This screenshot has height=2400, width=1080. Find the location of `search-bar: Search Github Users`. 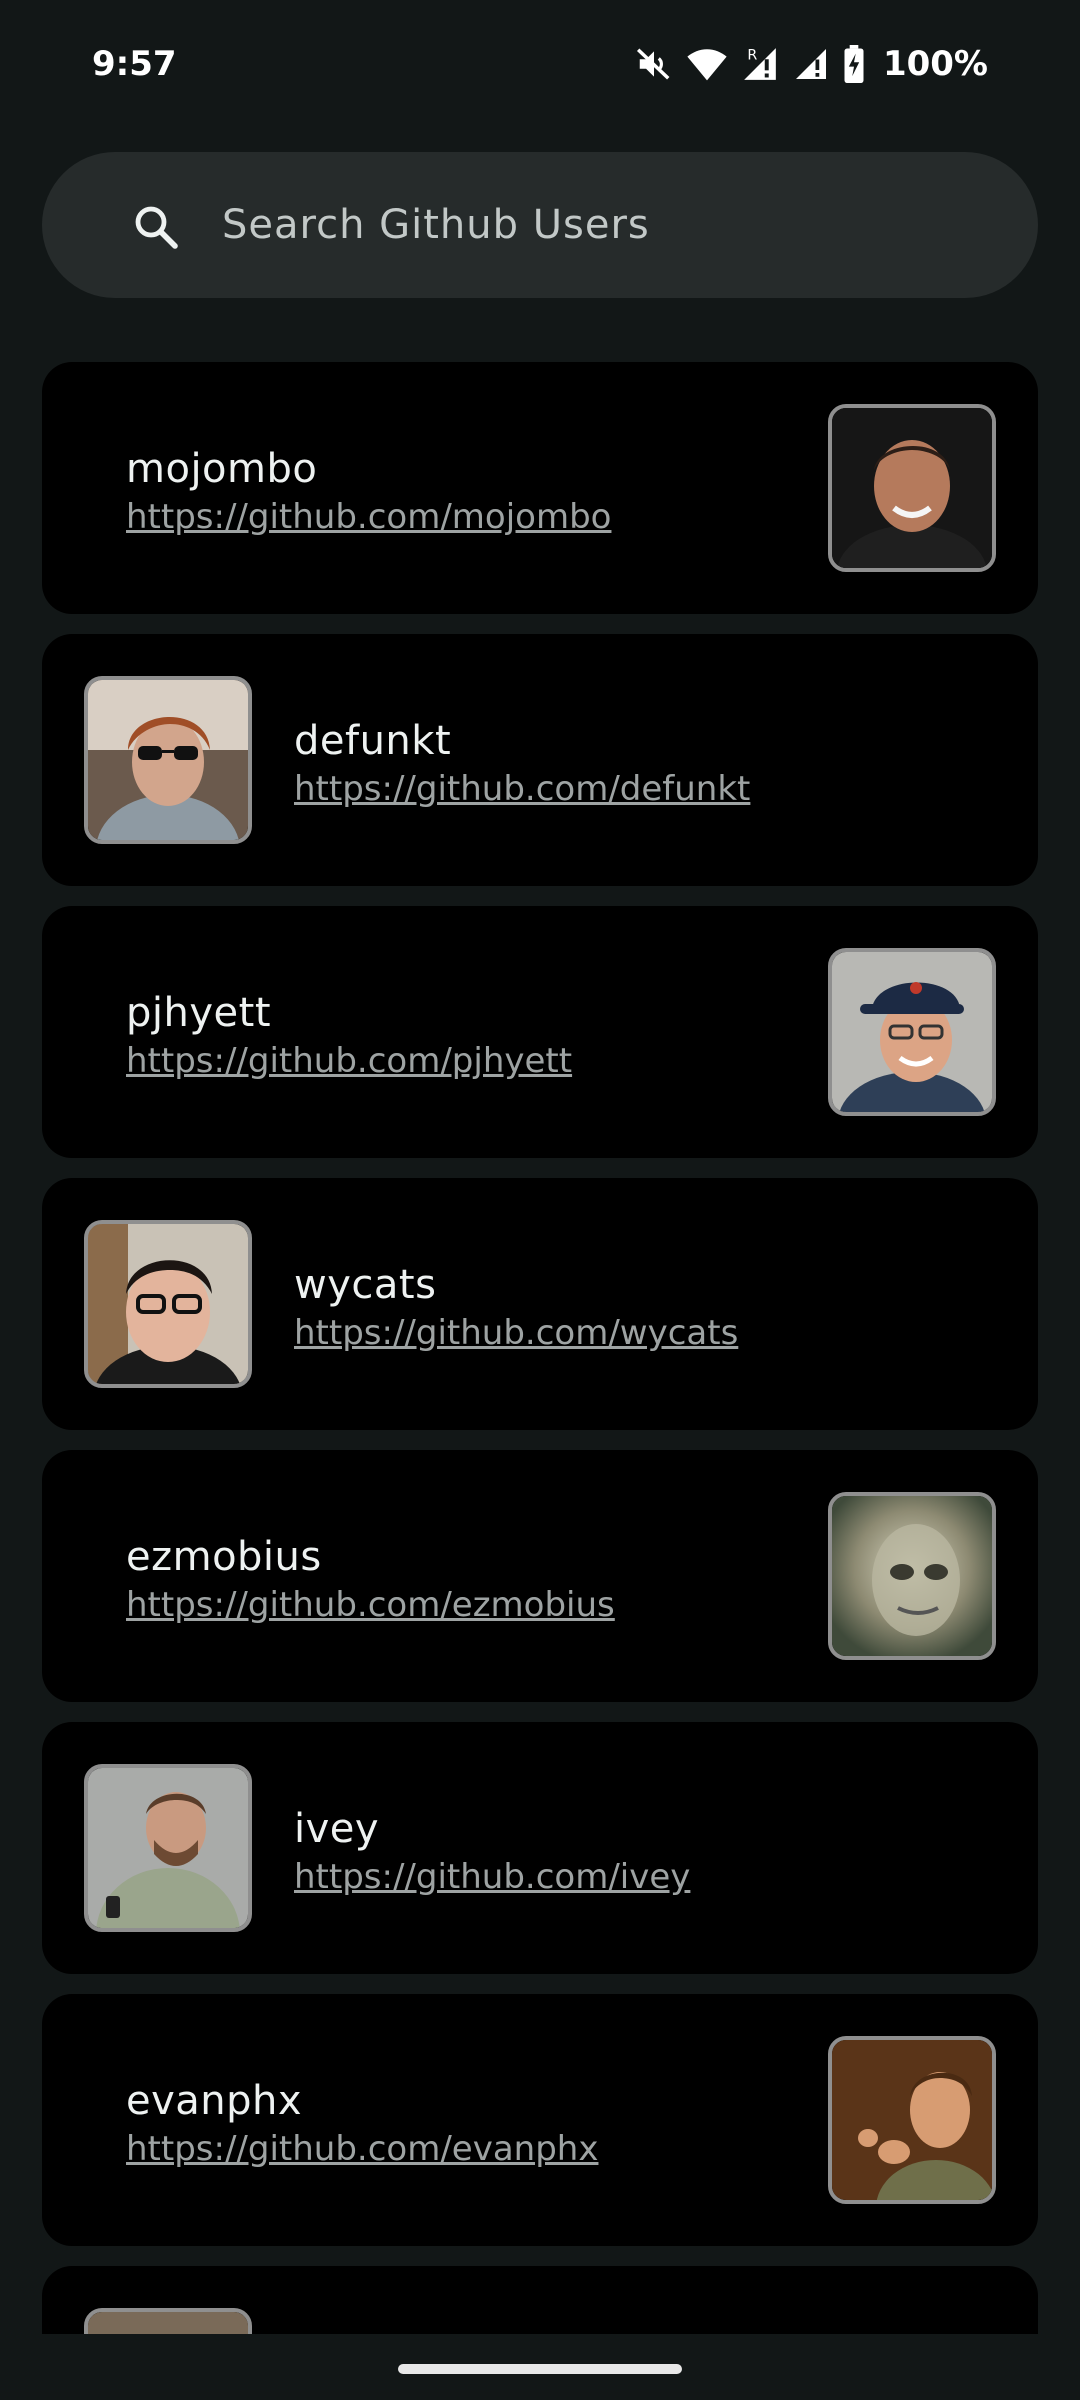

search-bar: Search Github Users is located at coordinates (540, 225).